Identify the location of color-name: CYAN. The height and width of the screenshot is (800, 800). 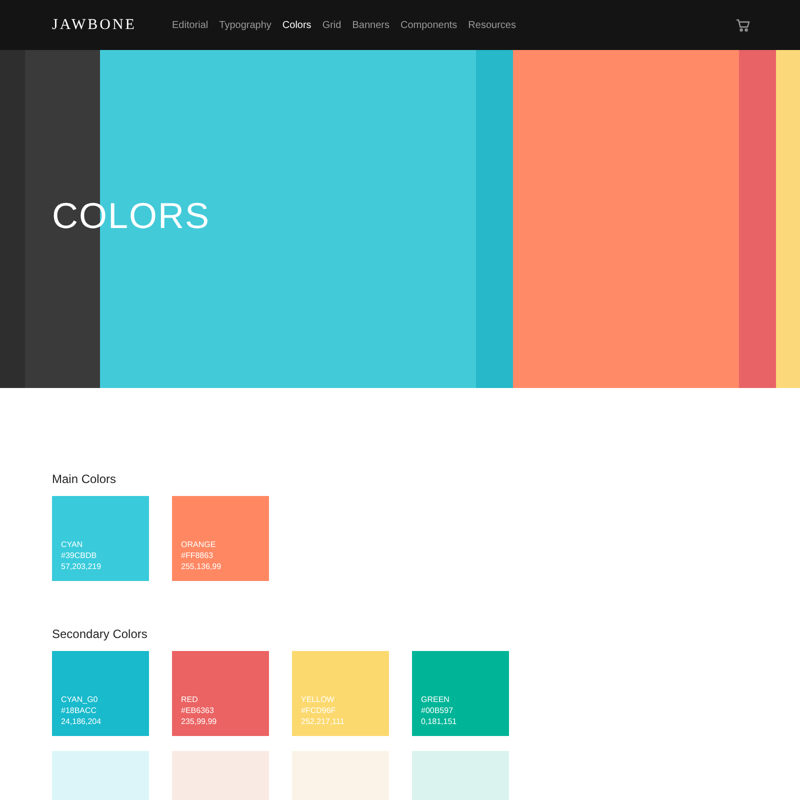
(72, 544).